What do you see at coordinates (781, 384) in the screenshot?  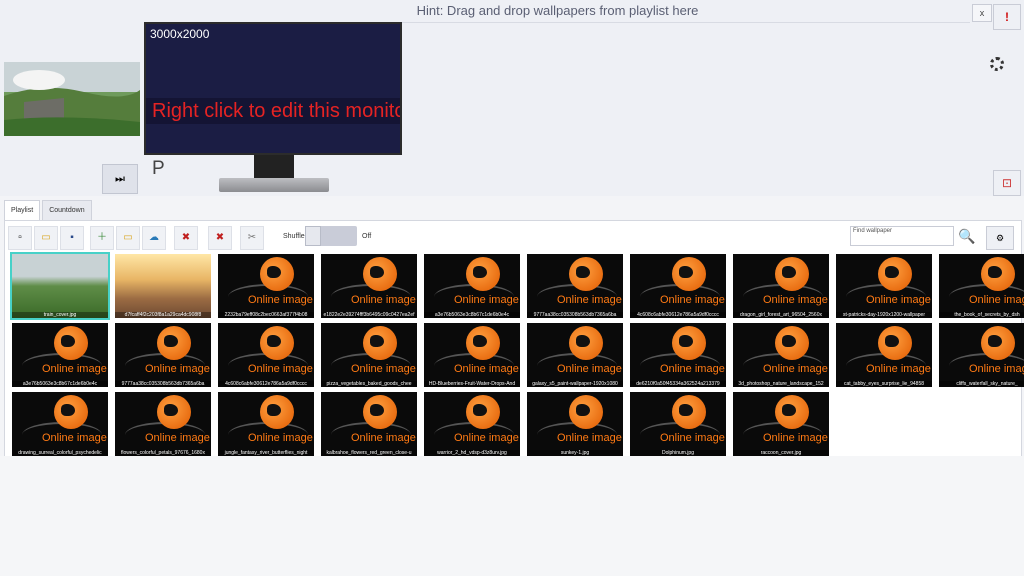 I see `wallpaper-filename: 3d_photoshop_nature_landscape_152` at bounding box center [781, 384].